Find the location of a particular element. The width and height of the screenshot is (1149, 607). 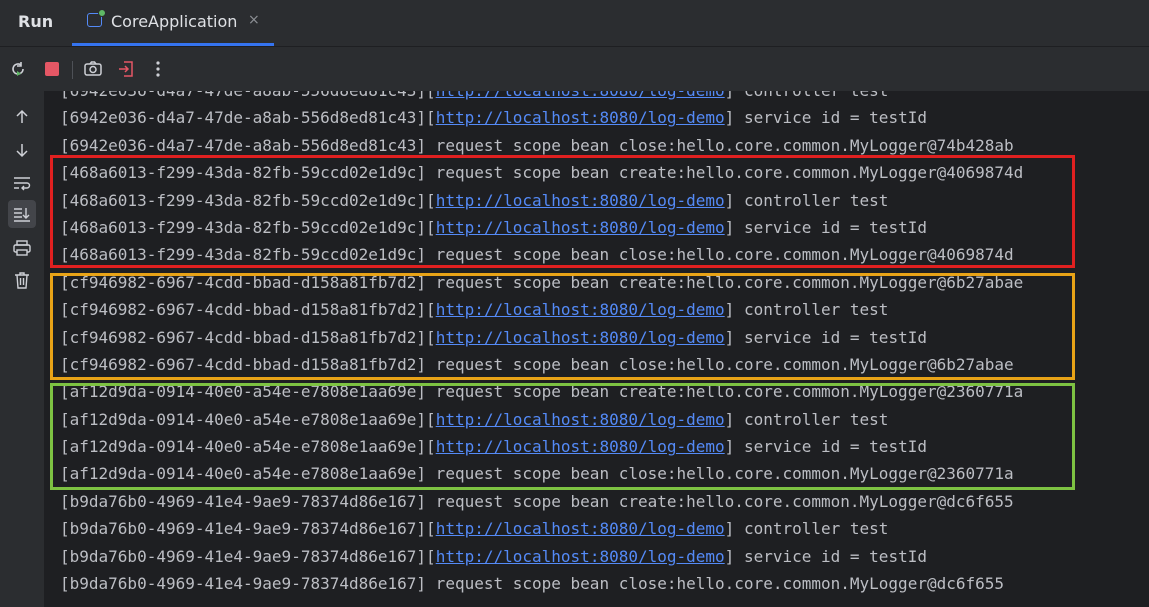

trash-icon is located at coordinates (22, 280).